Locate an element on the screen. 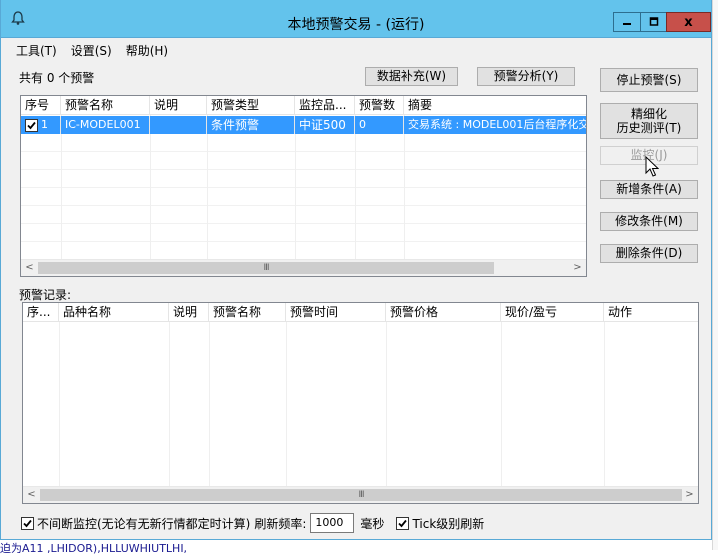 The width and height of the screenshot is (718, 556). refresh-rate-label: 刷新频率: is located at coordinates (280, 523).